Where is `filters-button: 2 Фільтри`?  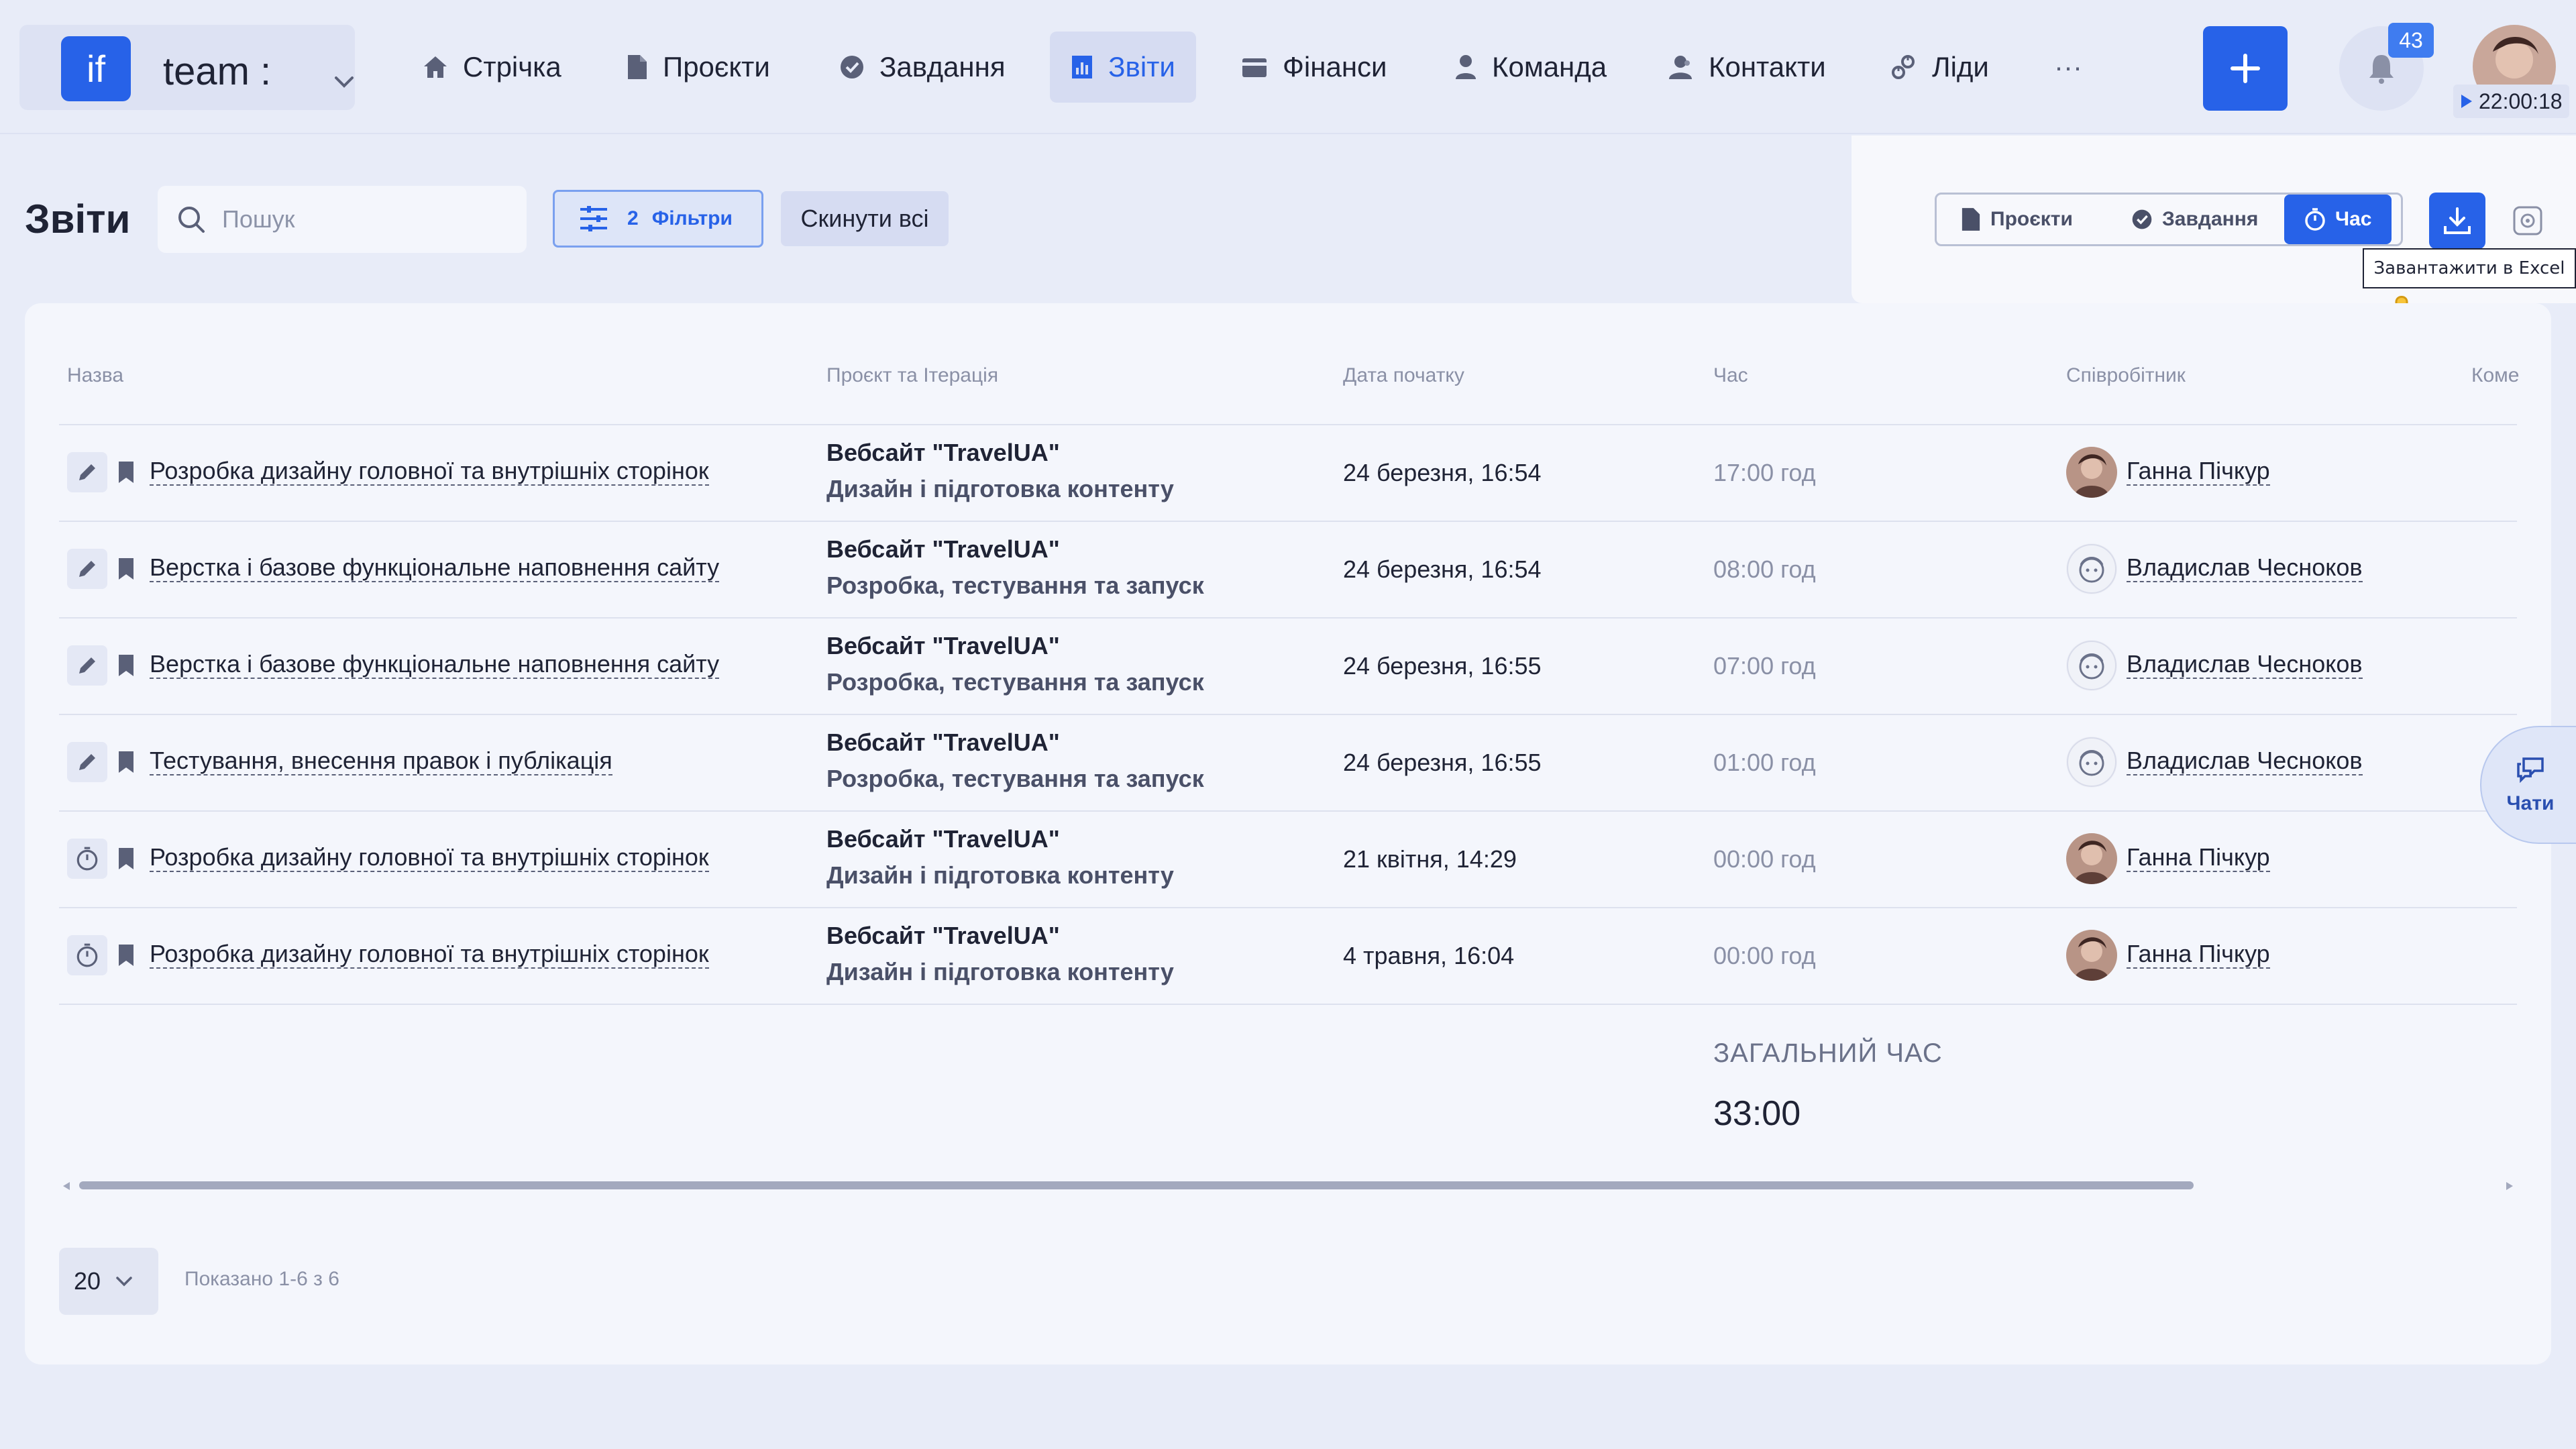 filters-button: 2 Фільтри is located at coordinates (658, 219).